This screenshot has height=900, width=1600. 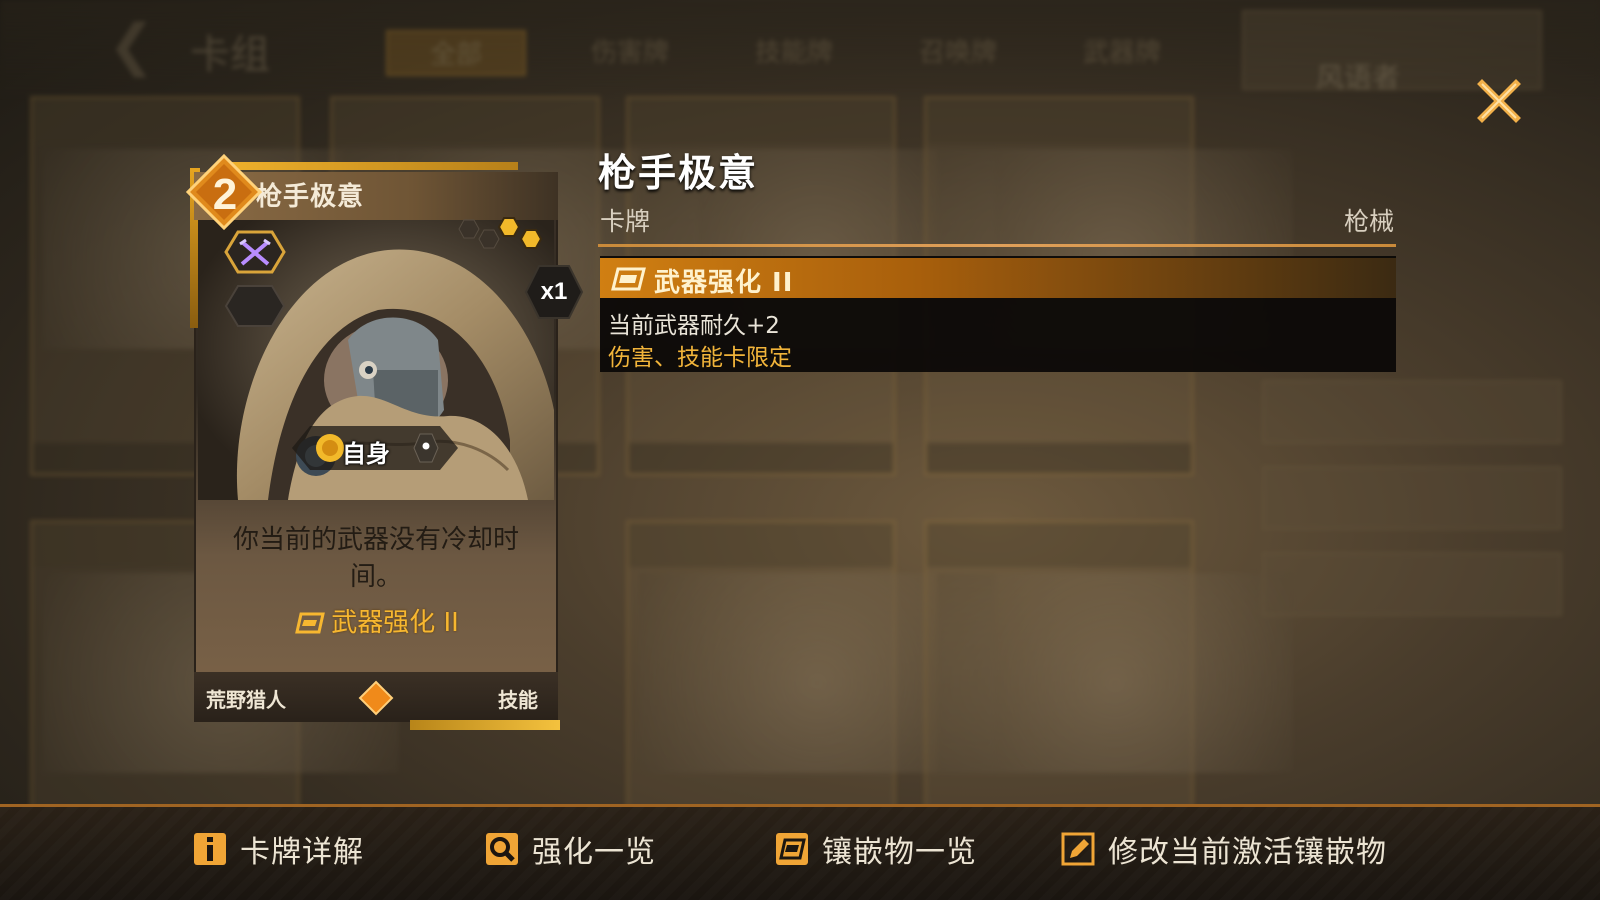 I want to click on card-keyword-text: 武器强化 II, so click(x=395, y=623).